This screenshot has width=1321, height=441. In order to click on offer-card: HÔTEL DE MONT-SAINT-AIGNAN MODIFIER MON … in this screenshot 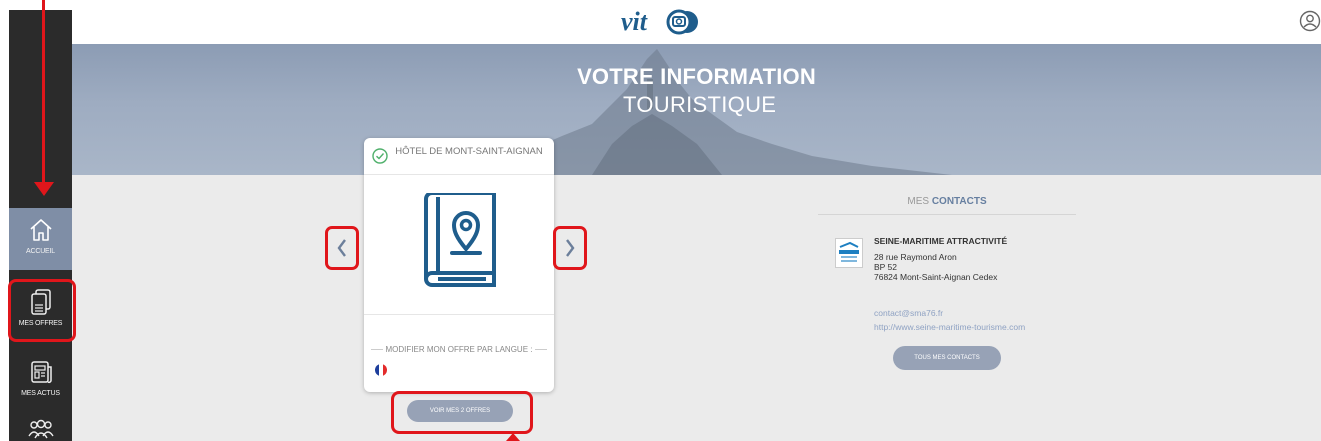, I will do `click(459, 265)`.